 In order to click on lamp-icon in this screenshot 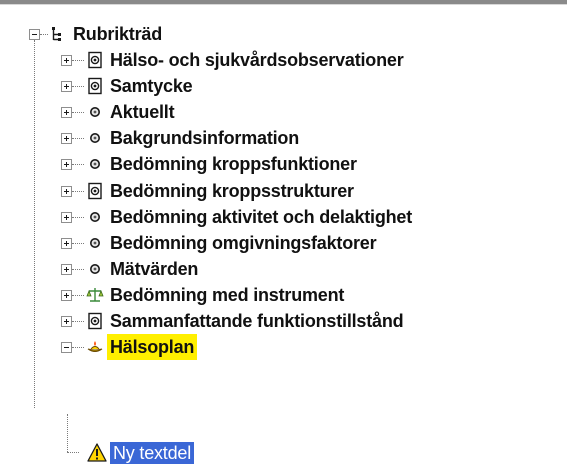, I will do `click(95, 346)`.